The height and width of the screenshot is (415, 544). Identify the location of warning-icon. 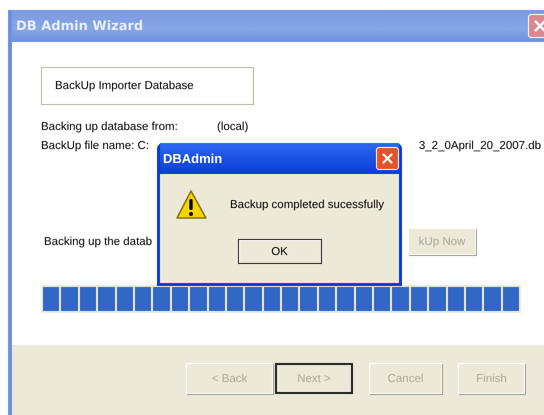
(191, 205).